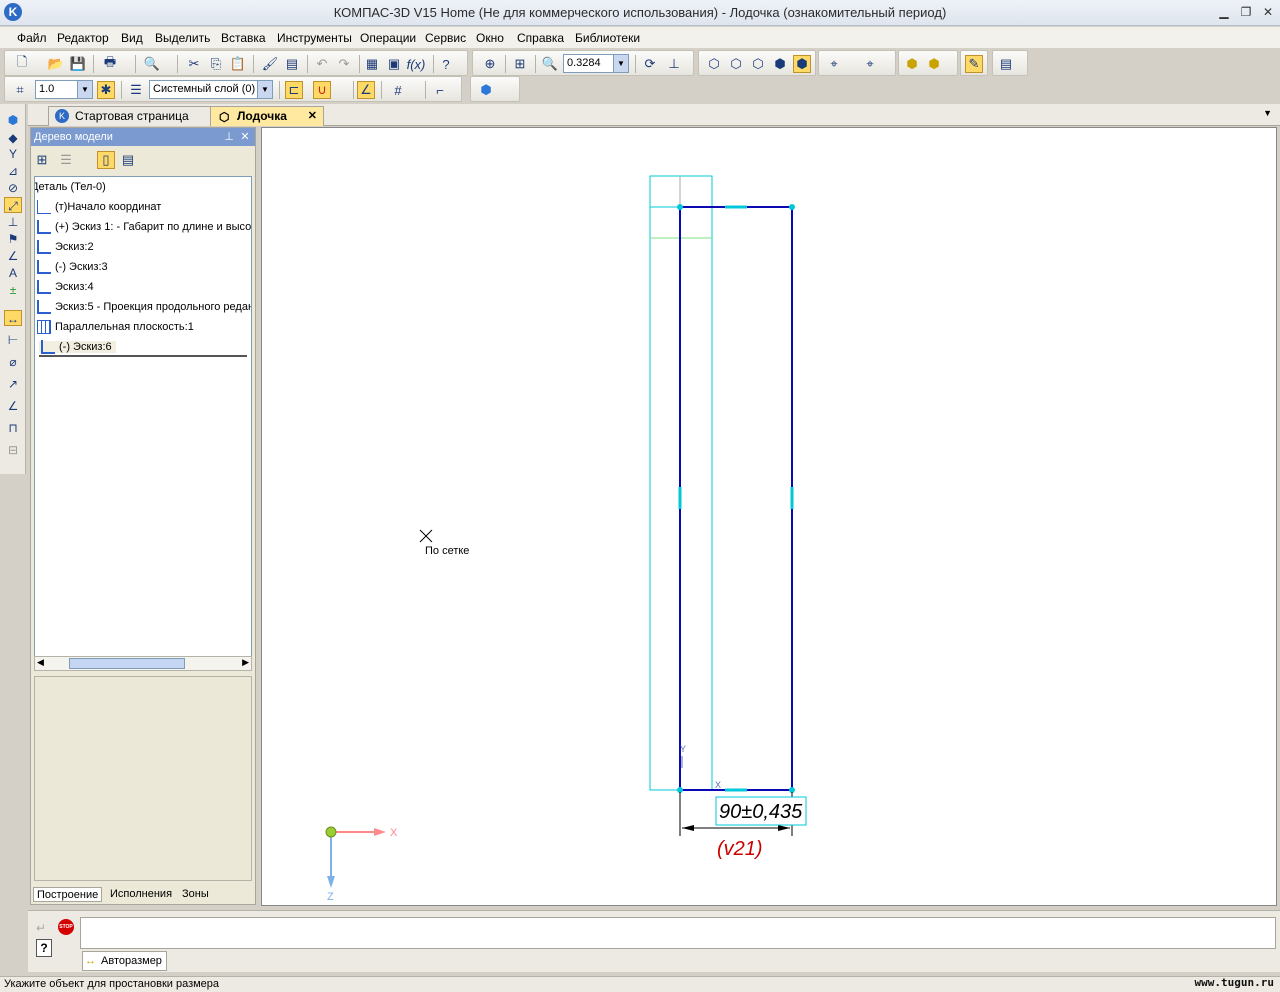 The width and height of the screenshot is (1280, 992). What do you see at coordinates (106, 90) in the screenshot?
I see `snap-icon: ✱` at bounding box center [106, 90].